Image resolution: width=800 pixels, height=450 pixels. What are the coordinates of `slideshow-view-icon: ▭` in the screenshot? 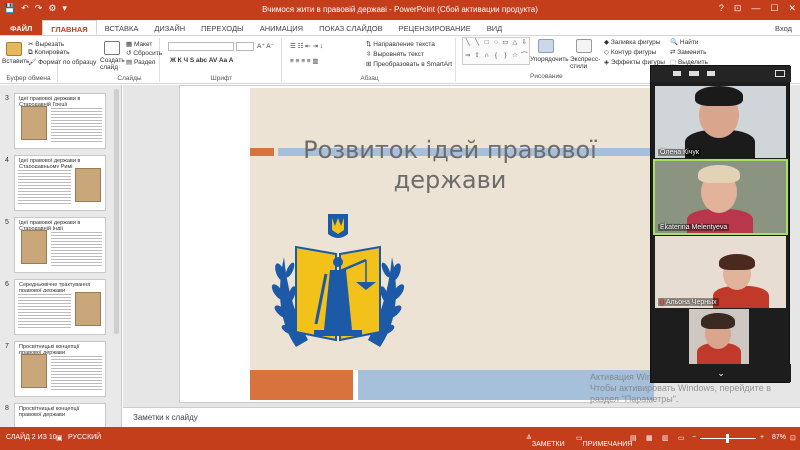 It's located at (681, 438).